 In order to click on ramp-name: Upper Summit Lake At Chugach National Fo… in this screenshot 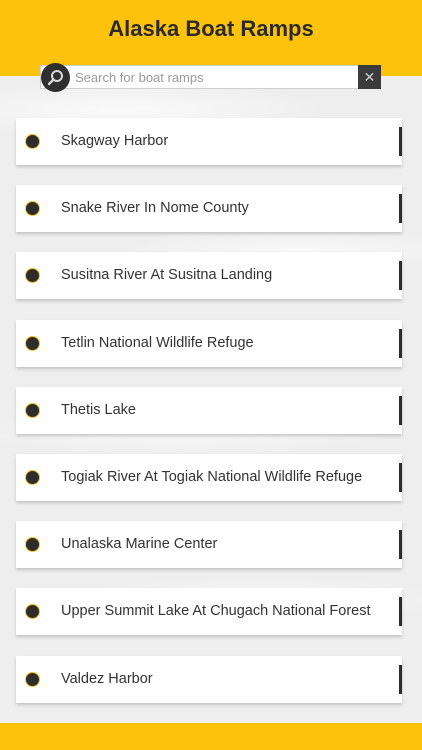, I will do `click(216, 611)`.